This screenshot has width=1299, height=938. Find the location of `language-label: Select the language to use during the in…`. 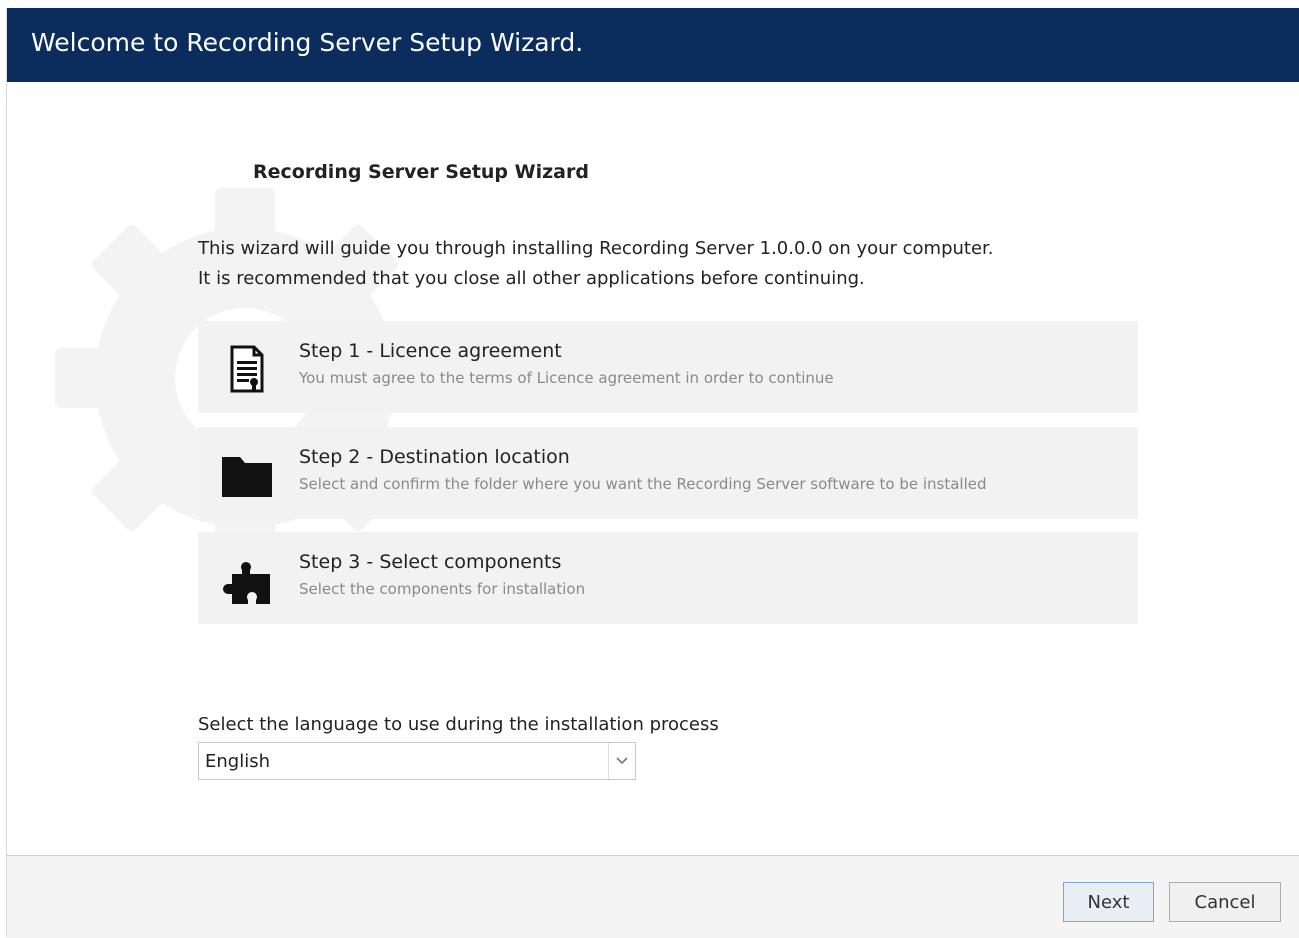

language-label: Select the language to use during the in… is located at coordinates (458, 724).